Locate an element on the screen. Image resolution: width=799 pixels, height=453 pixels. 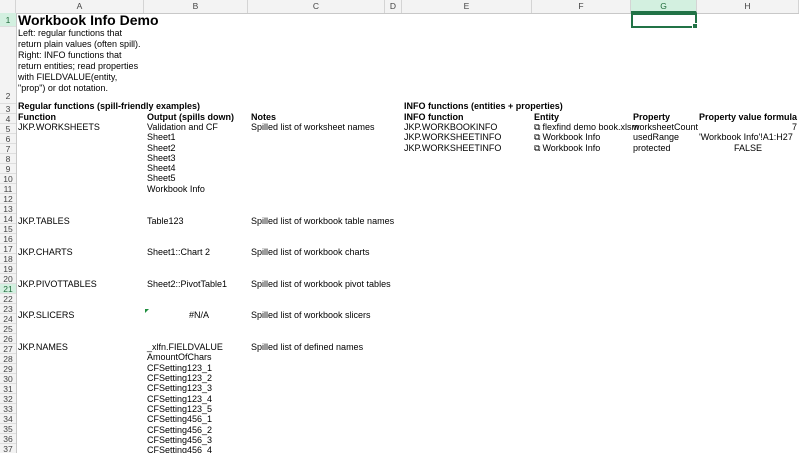
row-header: 14 is located at coordinates (8, 219).